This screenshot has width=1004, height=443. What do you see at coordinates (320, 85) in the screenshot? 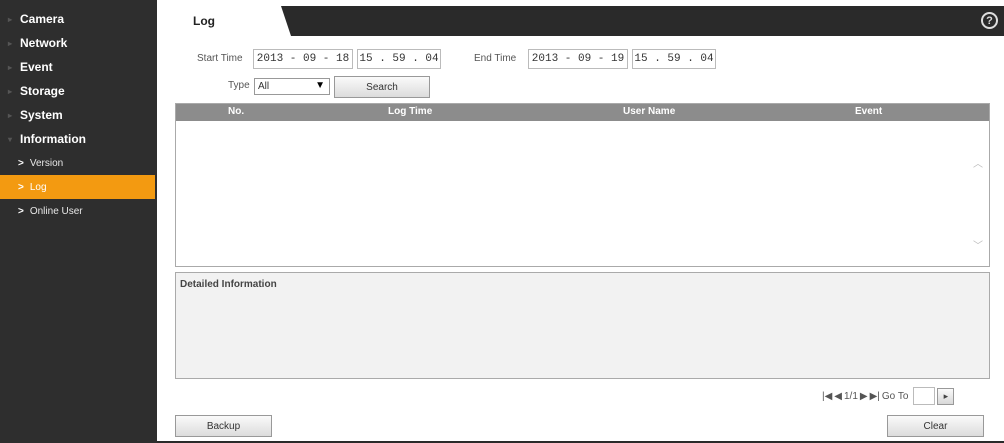
I see `dropdown-arrow-icon: ▼` at bounding box center [320, 85].